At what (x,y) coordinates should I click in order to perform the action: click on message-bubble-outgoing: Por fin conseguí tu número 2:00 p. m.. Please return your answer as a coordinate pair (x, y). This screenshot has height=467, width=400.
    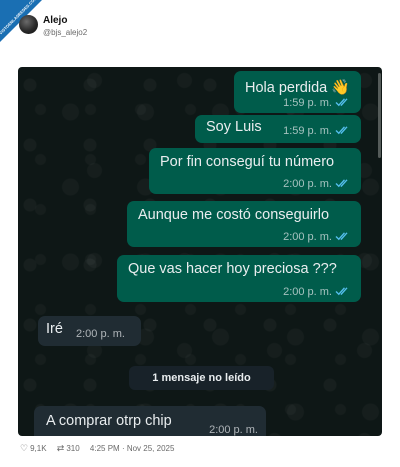
    Looking at the image, I should click on (255, 171).